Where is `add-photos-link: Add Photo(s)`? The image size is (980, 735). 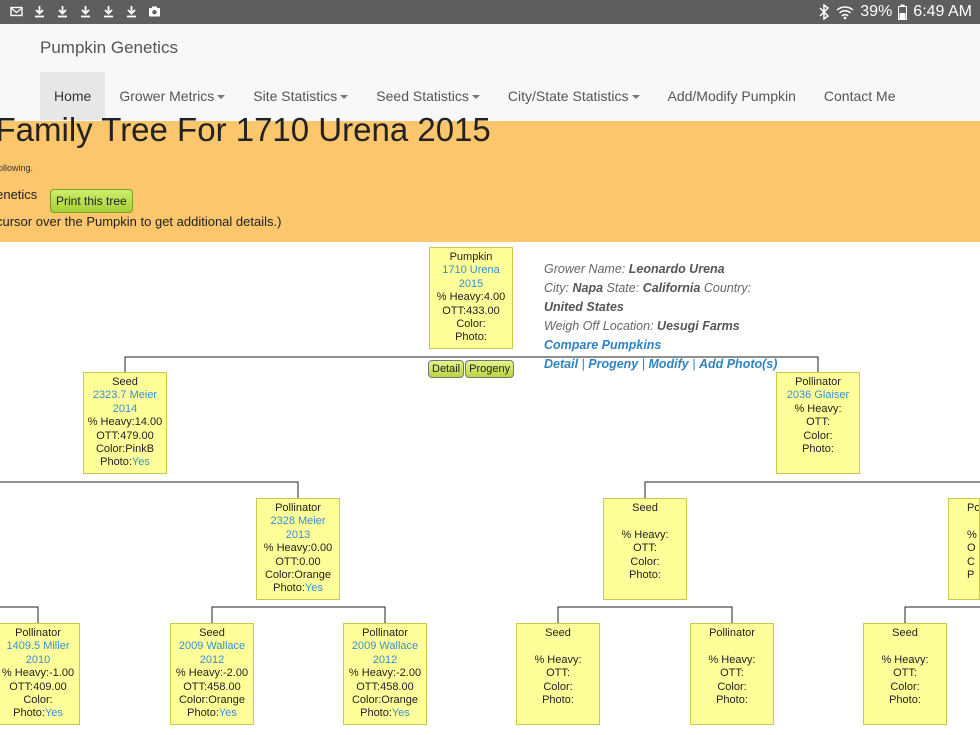
add-photos-link: Add Photo(s) is located at coordinates (738, 364).